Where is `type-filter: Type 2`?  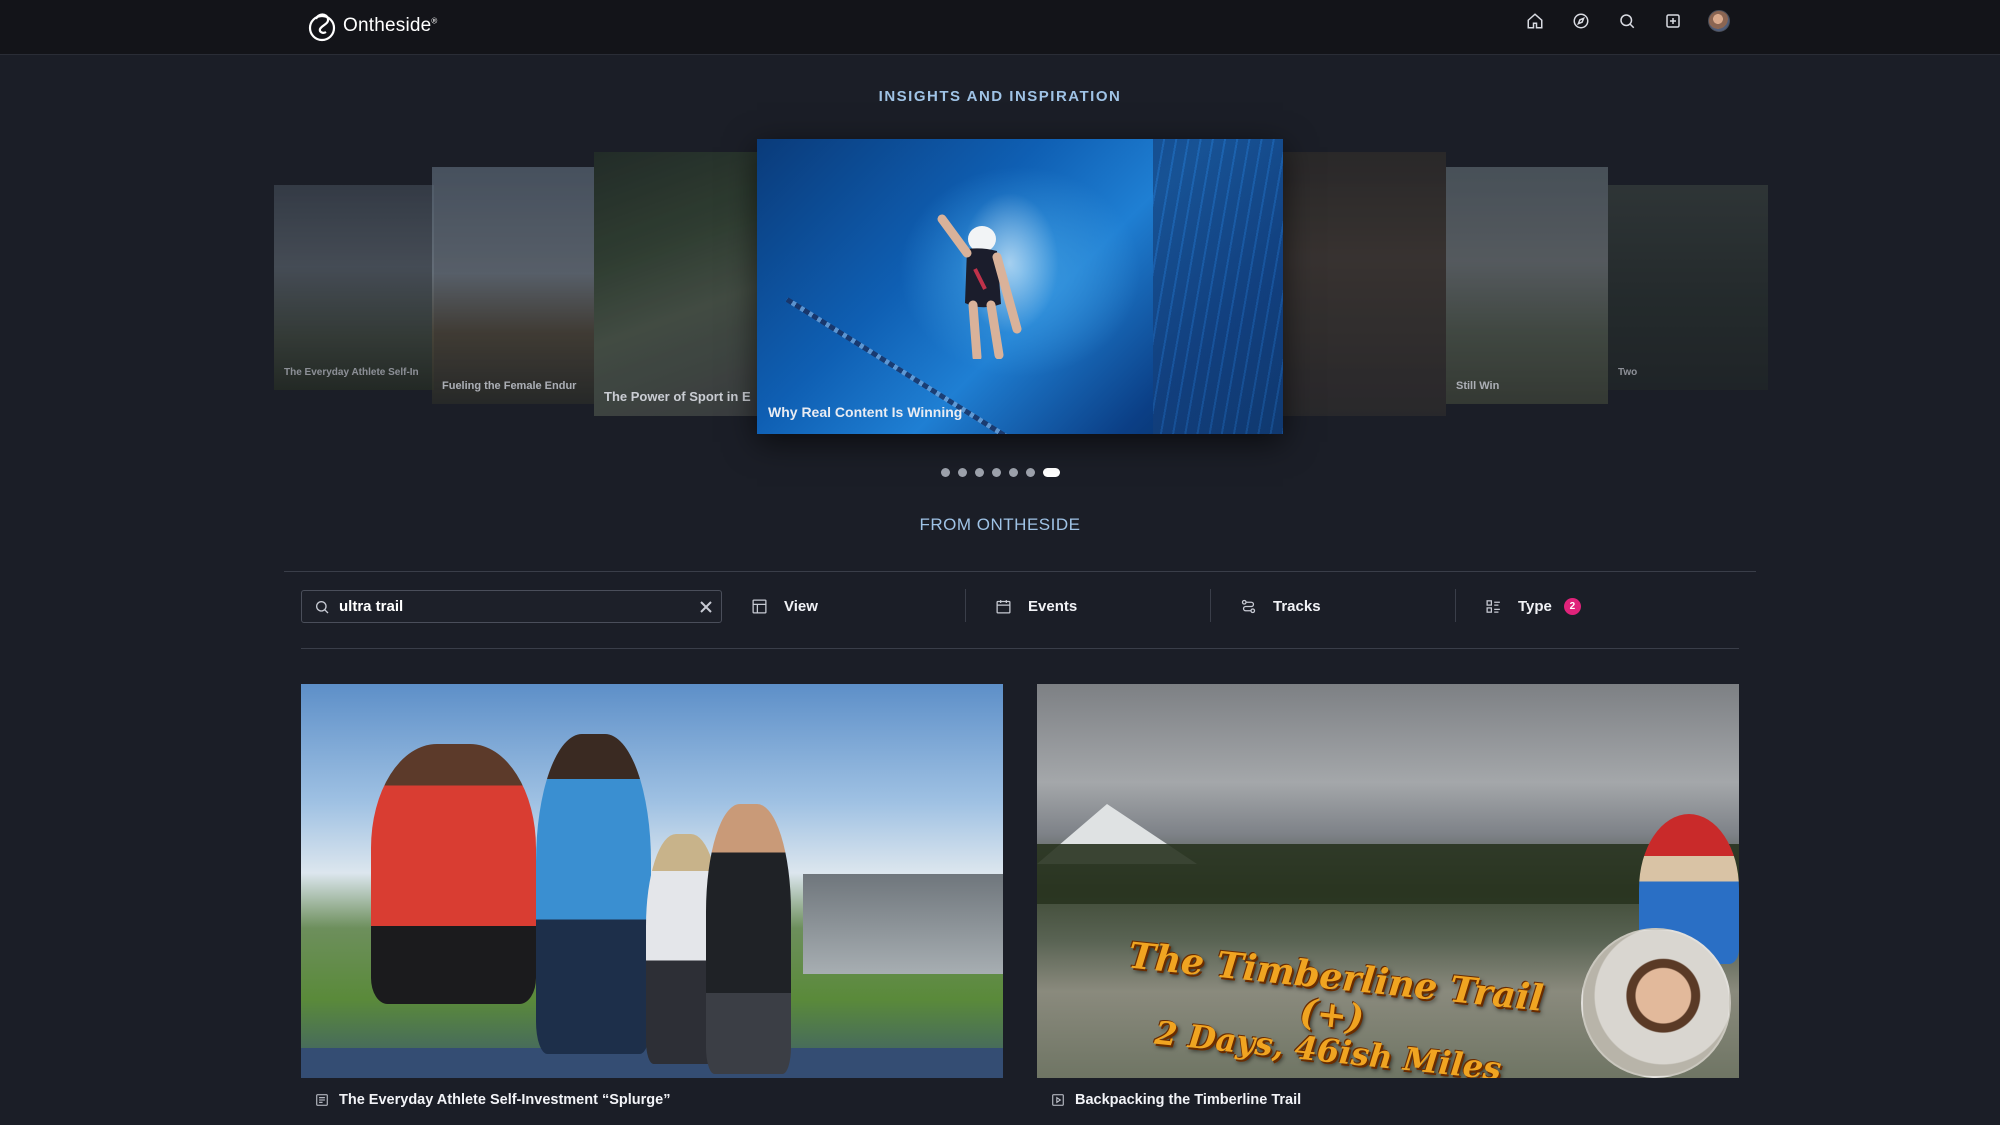
type-filter: Type 2 is located at coordinates (1533, 606).